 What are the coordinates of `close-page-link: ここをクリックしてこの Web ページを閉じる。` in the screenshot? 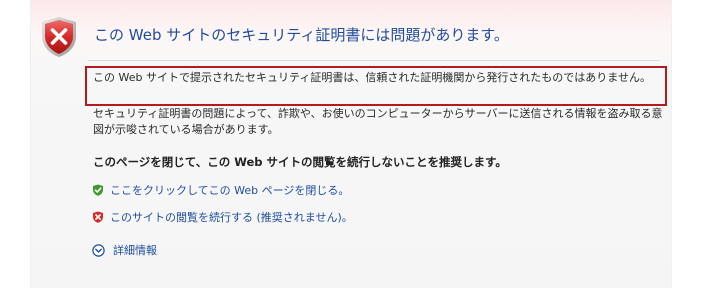 It's located at (220, 190).